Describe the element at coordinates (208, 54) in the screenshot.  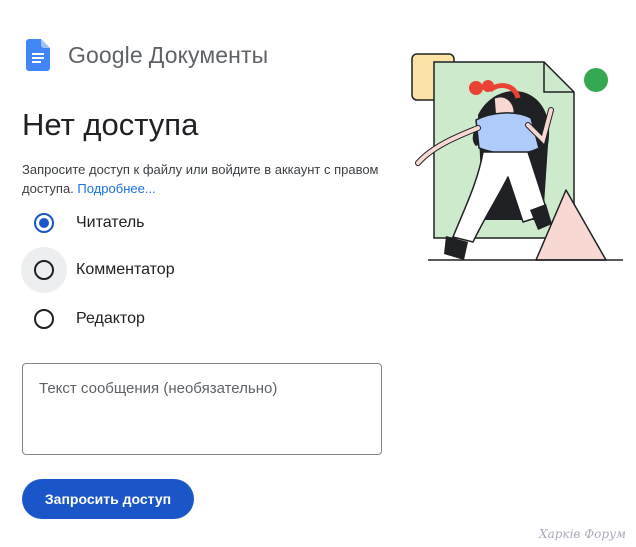
I see `product-name: Документы` at that location.